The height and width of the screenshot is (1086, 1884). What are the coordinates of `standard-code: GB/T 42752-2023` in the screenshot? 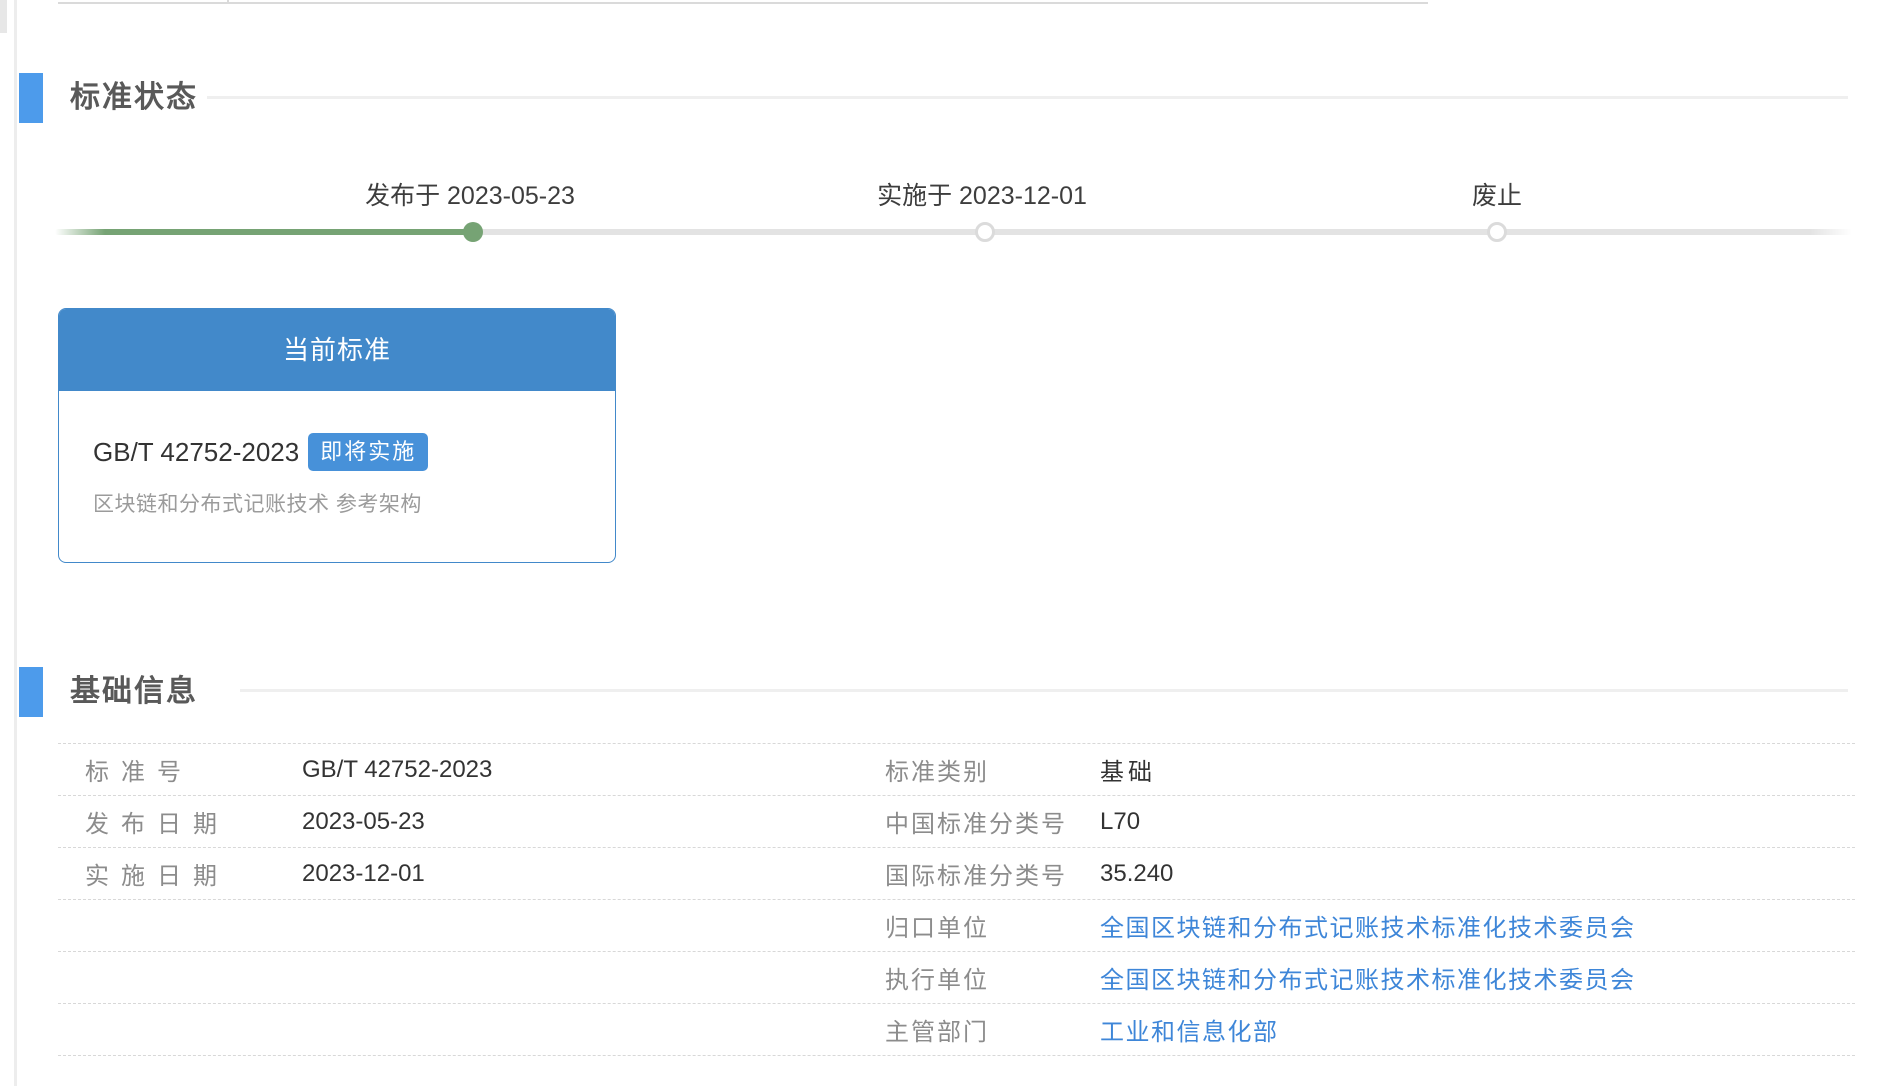 It's located at (196, 451).